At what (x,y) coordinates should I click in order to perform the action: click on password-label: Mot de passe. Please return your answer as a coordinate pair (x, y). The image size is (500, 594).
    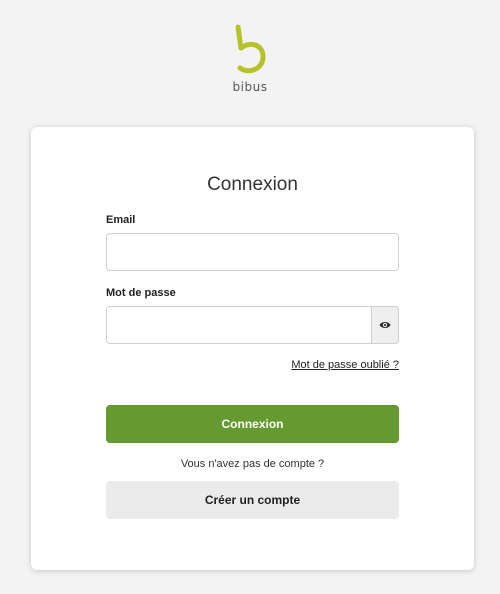
    Looking at the image, I should click on (141, 293).